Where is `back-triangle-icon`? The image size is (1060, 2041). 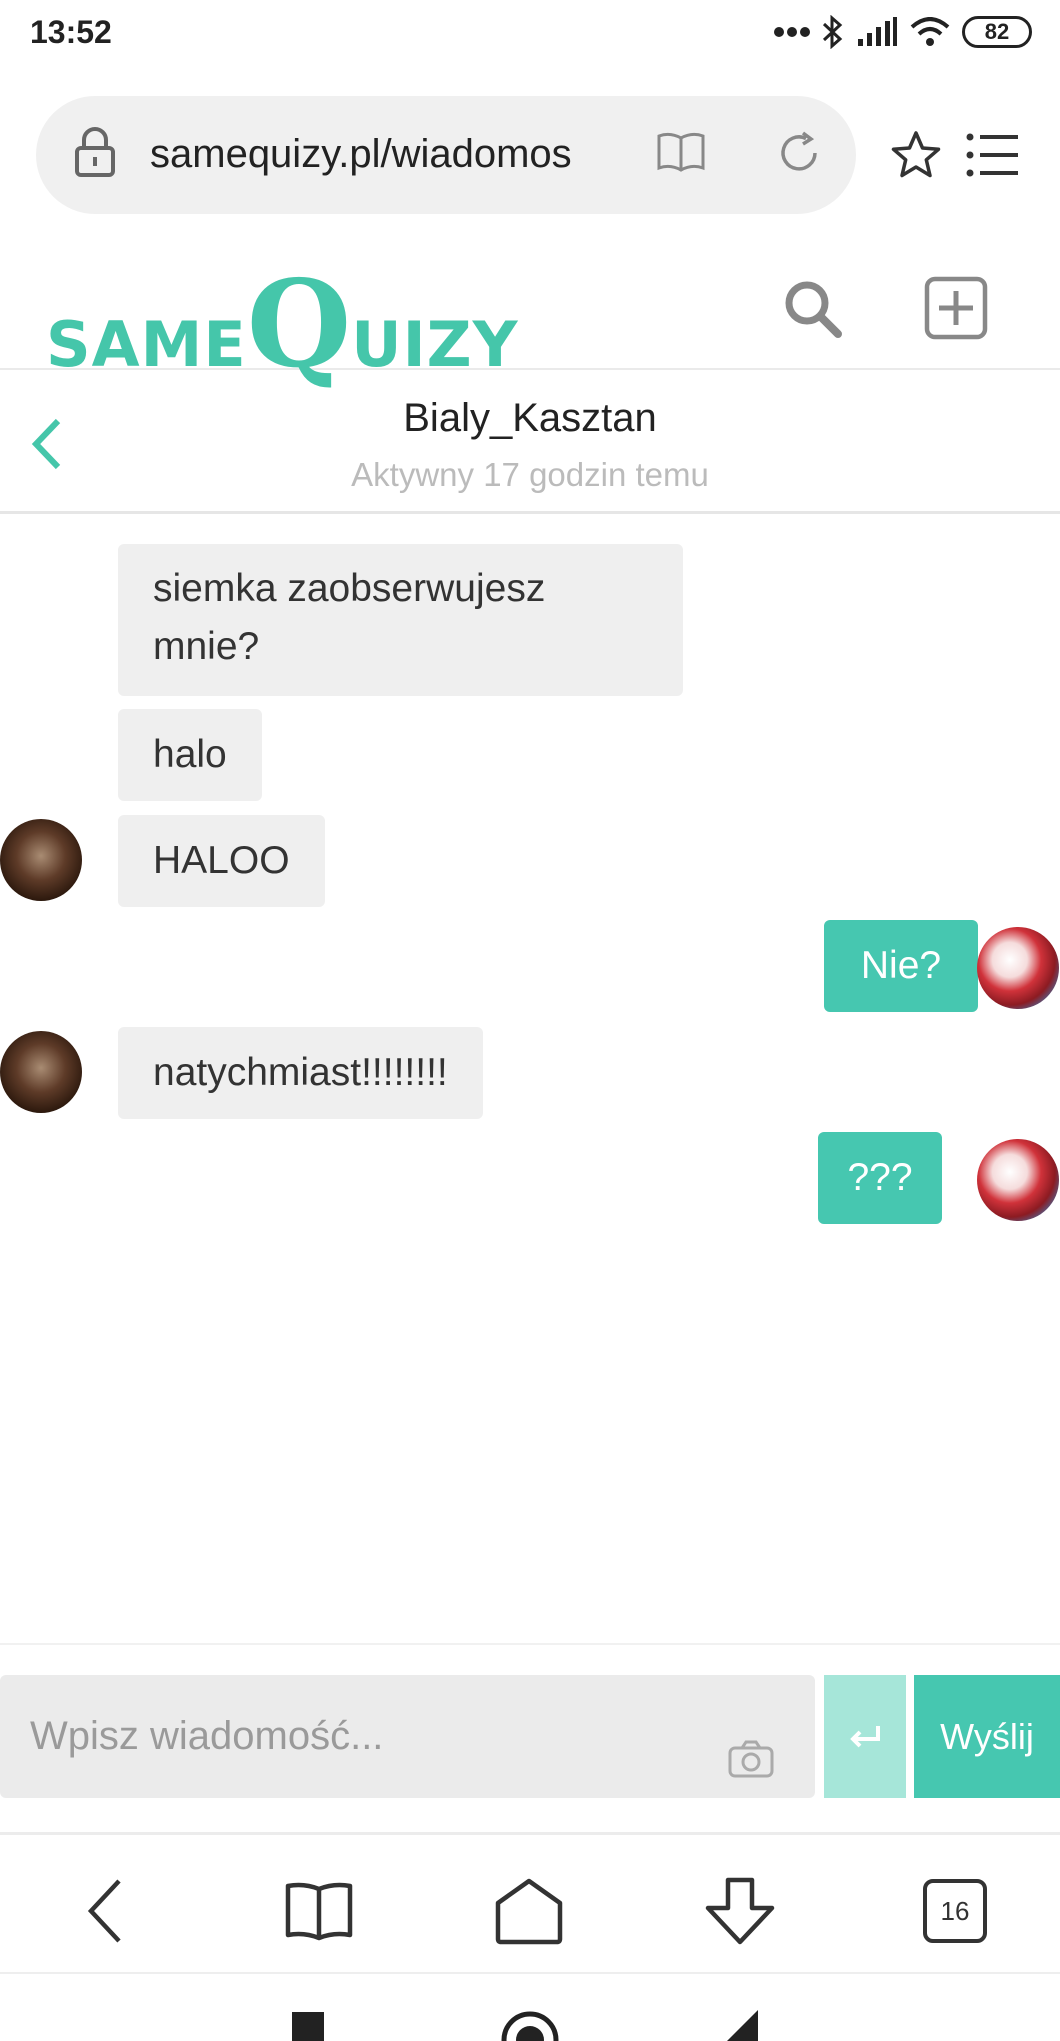 back-triangle-icon is located at coordinates (740, 2025).